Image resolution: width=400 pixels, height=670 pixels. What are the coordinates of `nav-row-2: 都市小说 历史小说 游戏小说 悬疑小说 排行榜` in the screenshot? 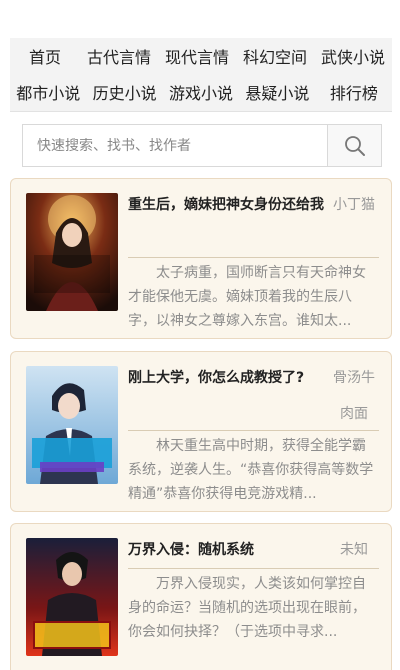 It's located at (201, 92).